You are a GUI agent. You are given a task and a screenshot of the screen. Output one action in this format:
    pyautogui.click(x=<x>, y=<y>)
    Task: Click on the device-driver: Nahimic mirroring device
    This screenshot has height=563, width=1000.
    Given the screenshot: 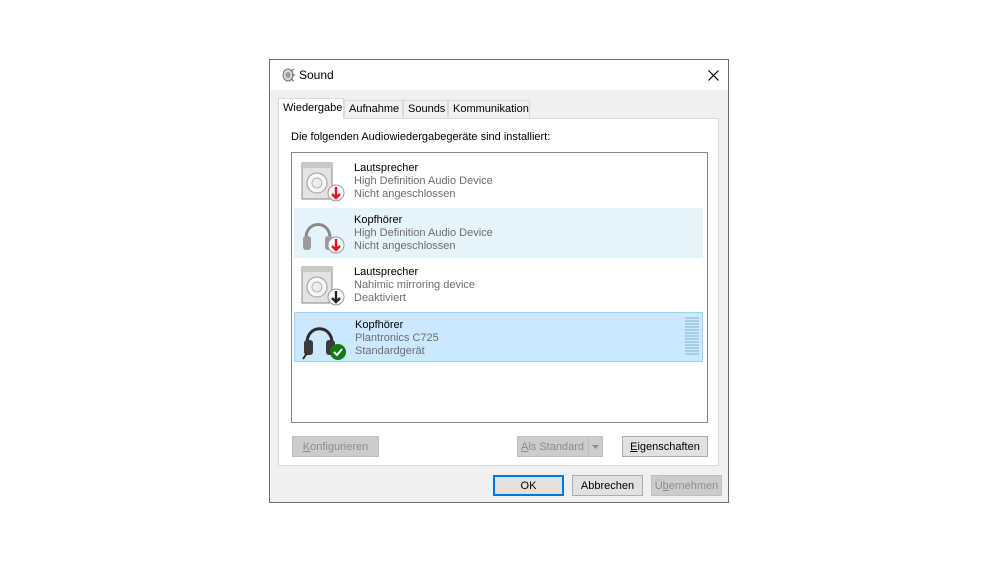 What is the action you would take?
    pyautogui.click(x=415, y=285)
    